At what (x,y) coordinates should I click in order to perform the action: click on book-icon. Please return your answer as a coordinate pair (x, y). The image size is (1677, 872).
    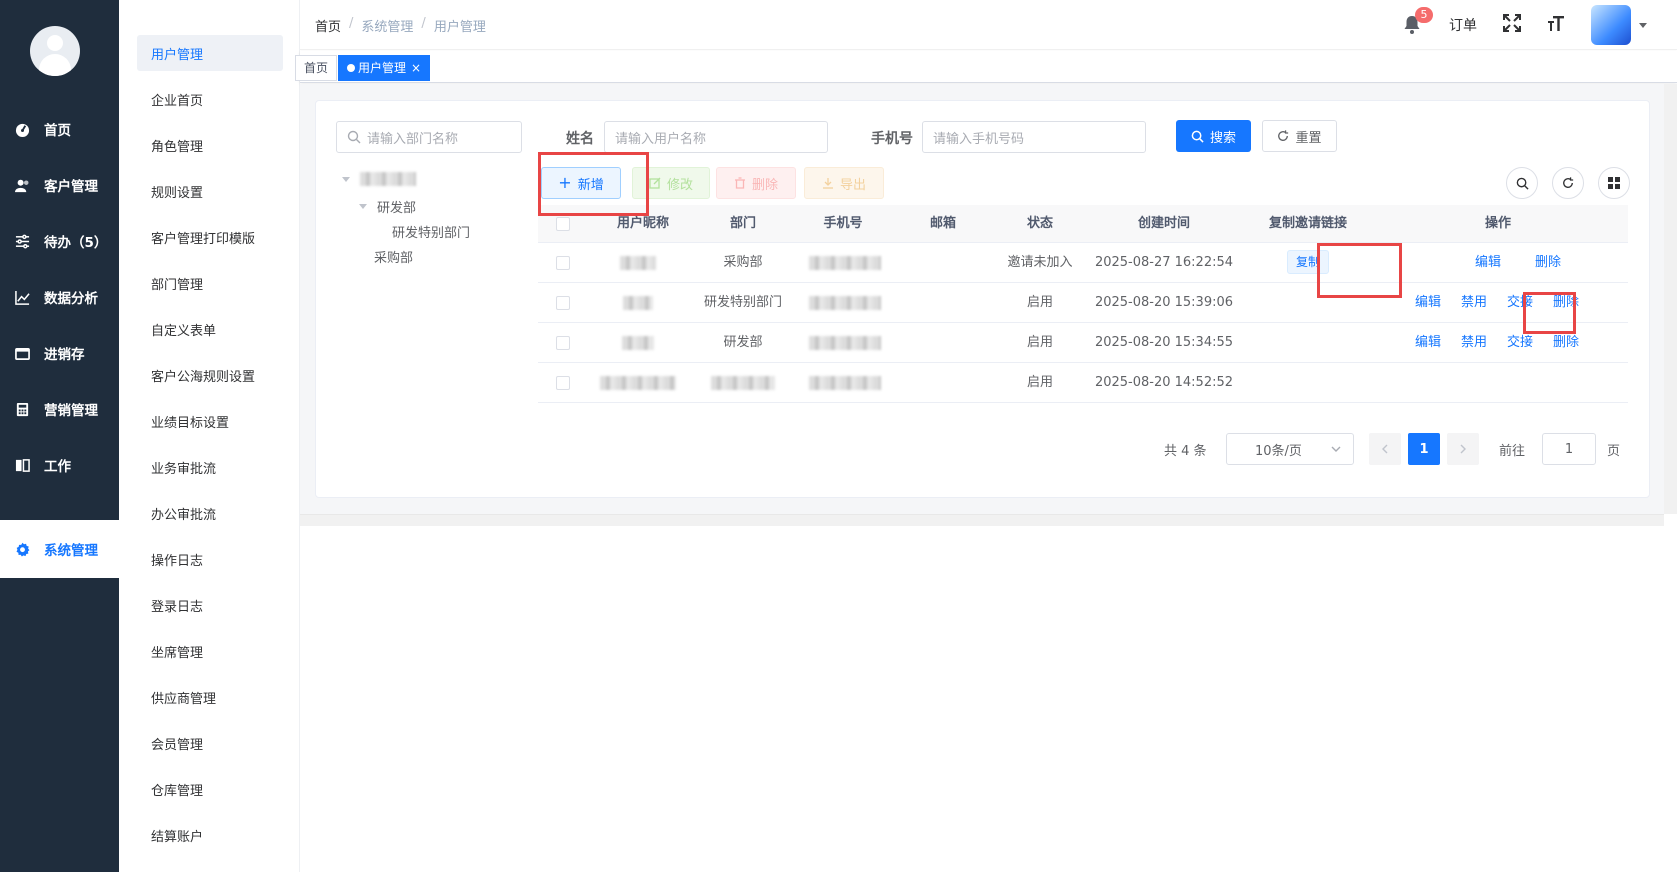
    Looking at the image, I should click on (22, 465).